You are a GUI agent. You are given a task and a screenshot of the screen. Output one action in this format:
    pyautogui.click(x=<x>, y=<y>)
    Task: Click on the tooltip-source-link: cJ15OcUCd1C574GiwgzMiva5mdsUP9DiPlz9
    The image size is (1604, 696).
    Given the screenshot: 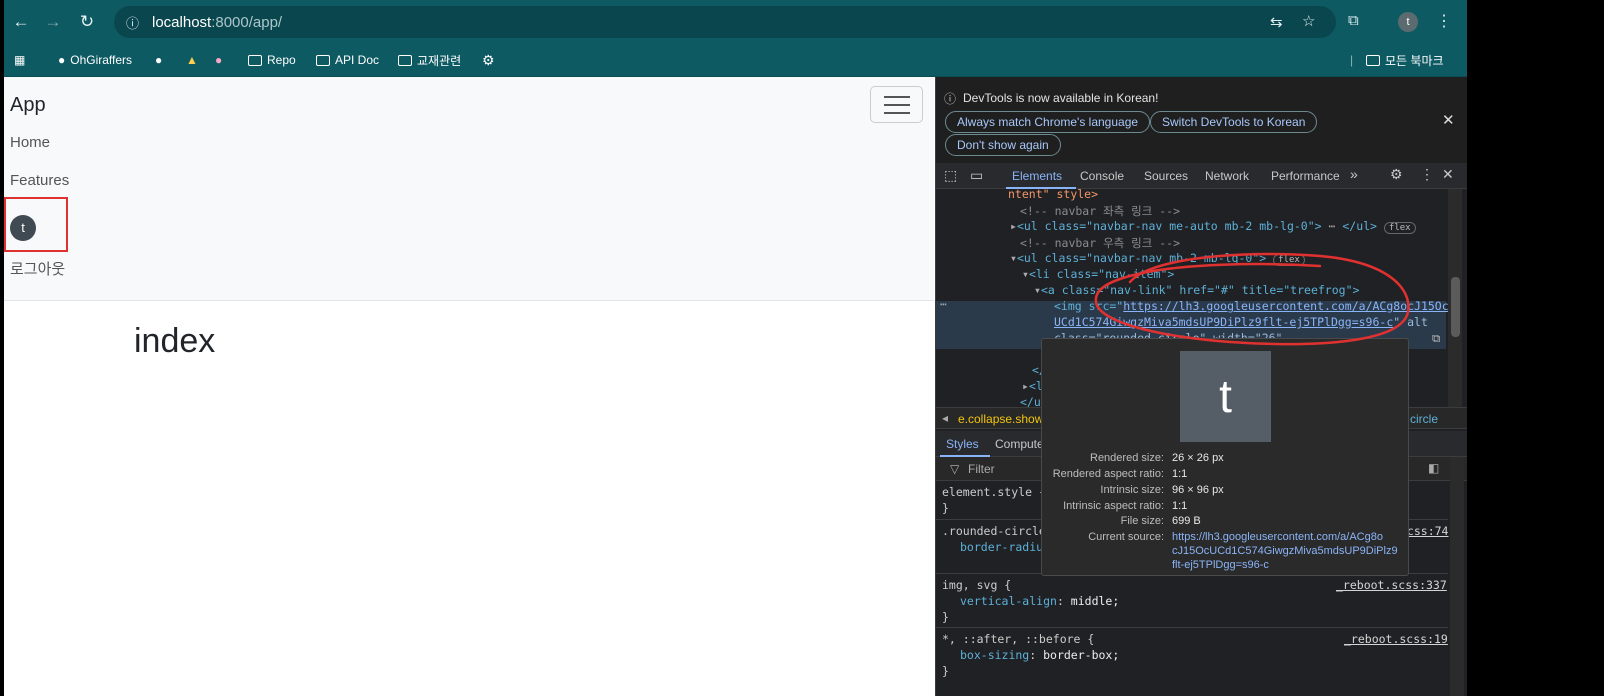 What is the action you would take?
    pyautogui.click(x=1285, y=551)
    